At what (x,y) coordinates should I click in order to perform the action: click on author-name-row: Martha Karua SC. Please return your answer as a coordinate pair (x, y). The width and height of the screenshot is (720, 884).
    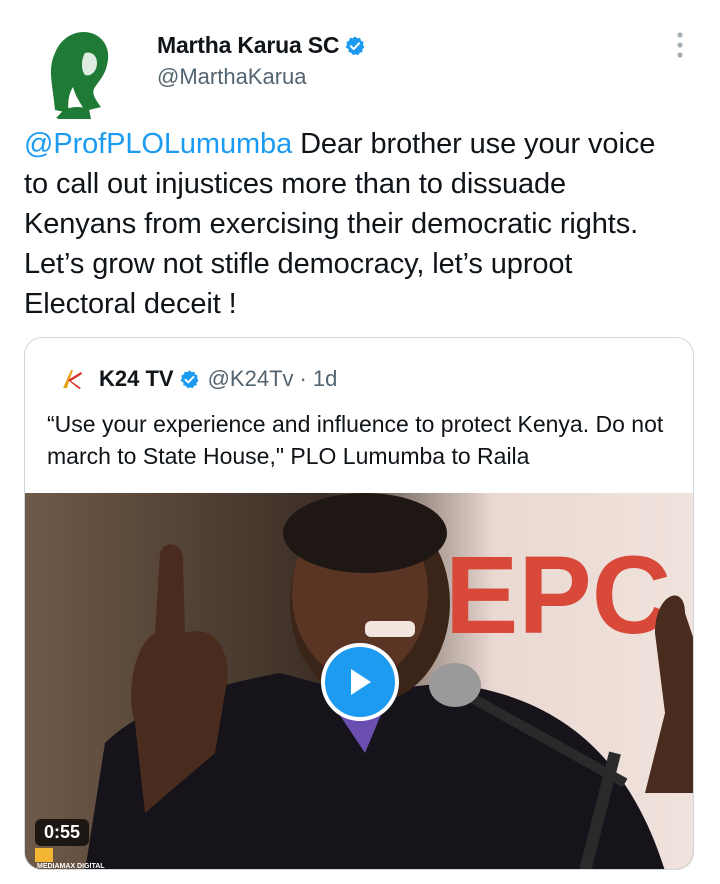
    Looking at the image, I should click on (261, 45).